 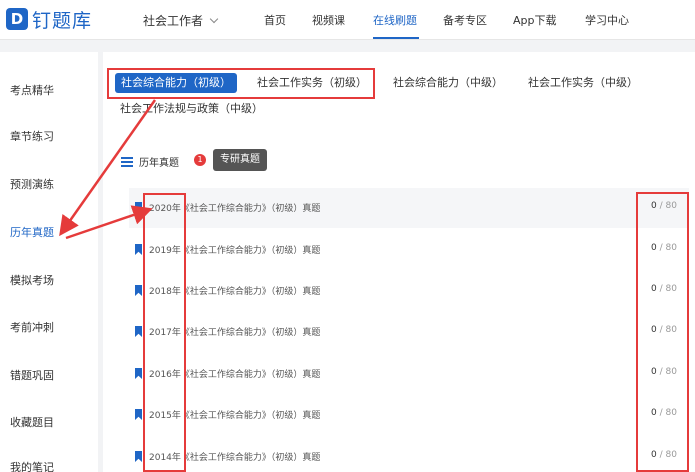 What do you see at coordinates (347, 20) in the screenshot?
I see `top-nav: D 钉题库 社会工作者 首页 视频课 在线刷题 备考专区 App下载 学习中心` at bounding box center [347, 20].